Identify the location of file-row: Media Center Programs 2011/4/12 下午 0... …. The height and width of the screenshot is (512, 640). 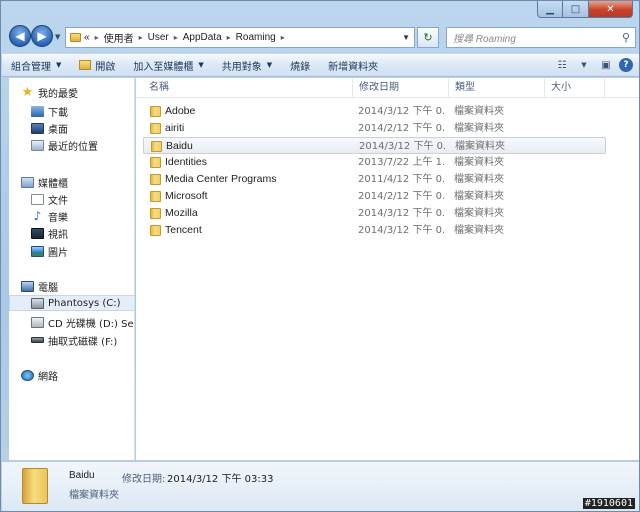
(371, 179).